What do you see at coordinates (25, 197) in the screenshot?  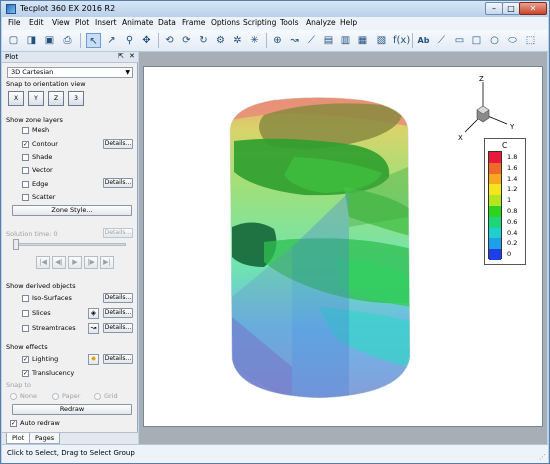 I see `scatter-checkbox` at bounding box center [25, 197].